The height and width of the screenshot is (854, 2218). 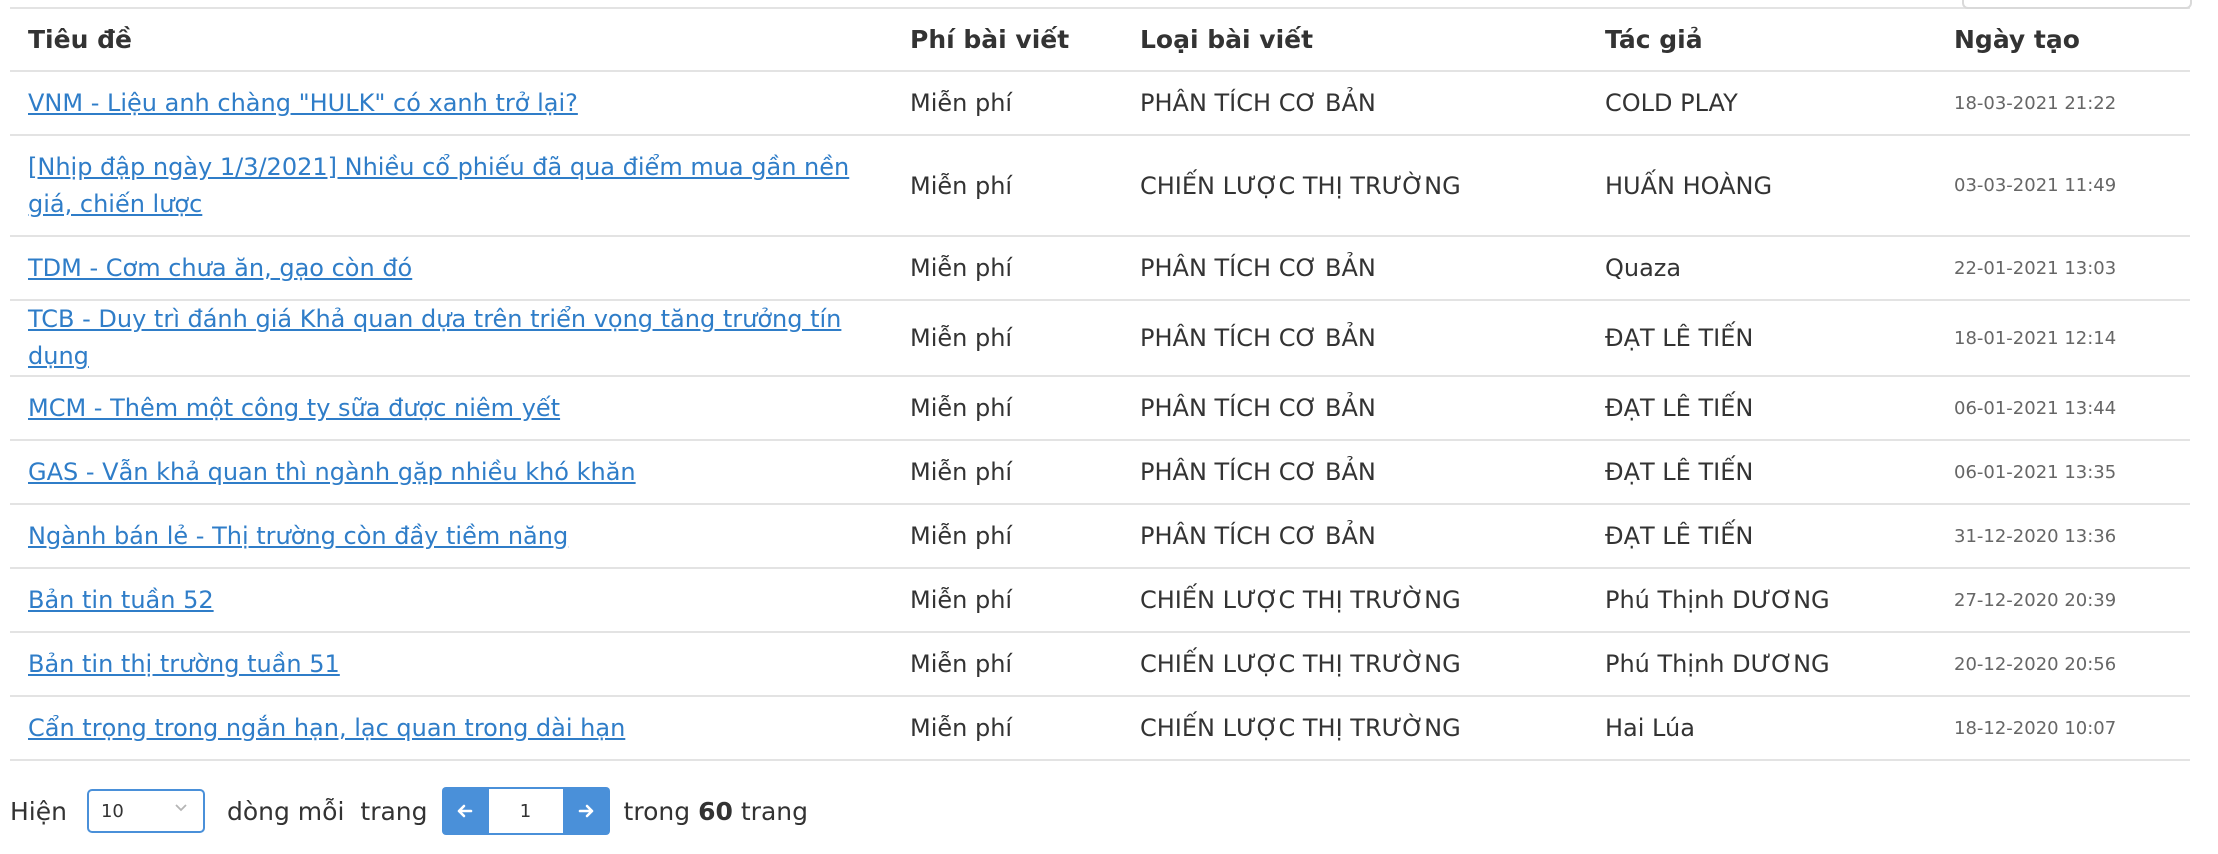 I want to click on total-pages: 60, so click(x=715, y=811).